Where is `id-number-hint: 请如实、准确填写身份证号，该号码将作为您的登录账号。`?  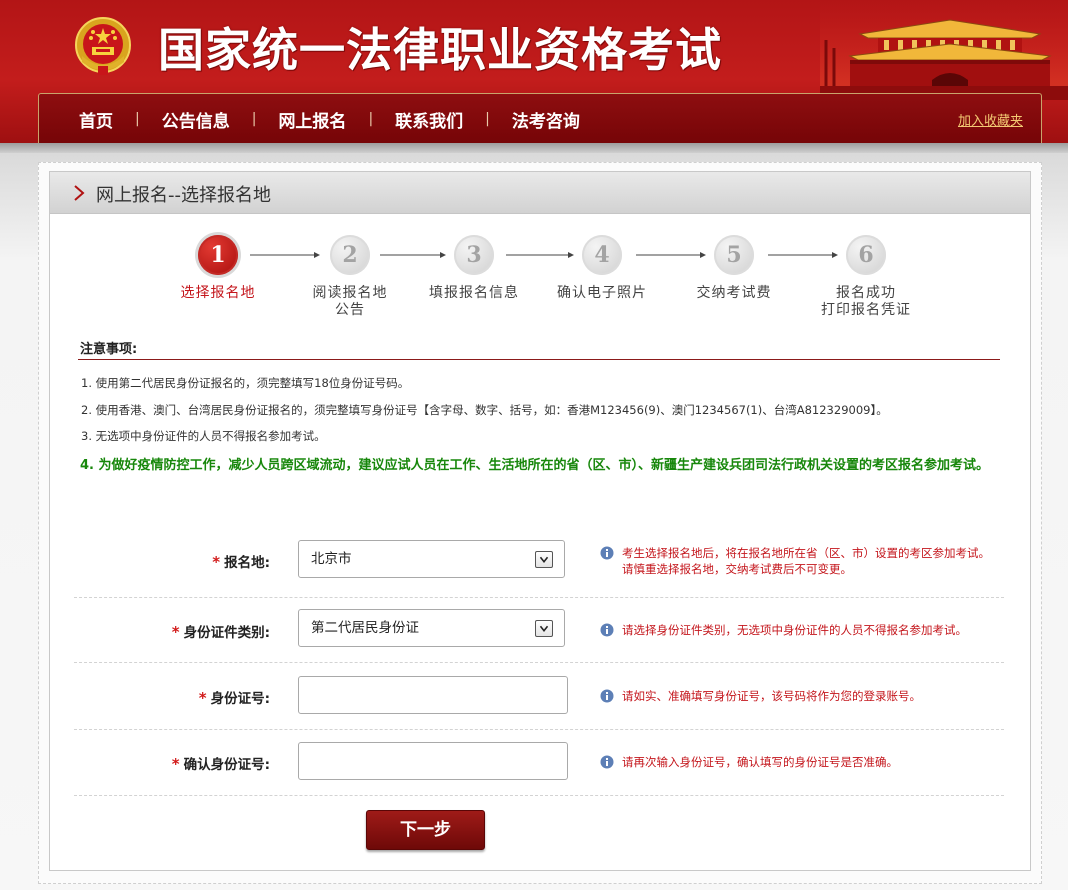
id-number-hint: 请如实、准确填写身份证号，该号码将作为您的登录账号。 is located at coordinates (771, 696).